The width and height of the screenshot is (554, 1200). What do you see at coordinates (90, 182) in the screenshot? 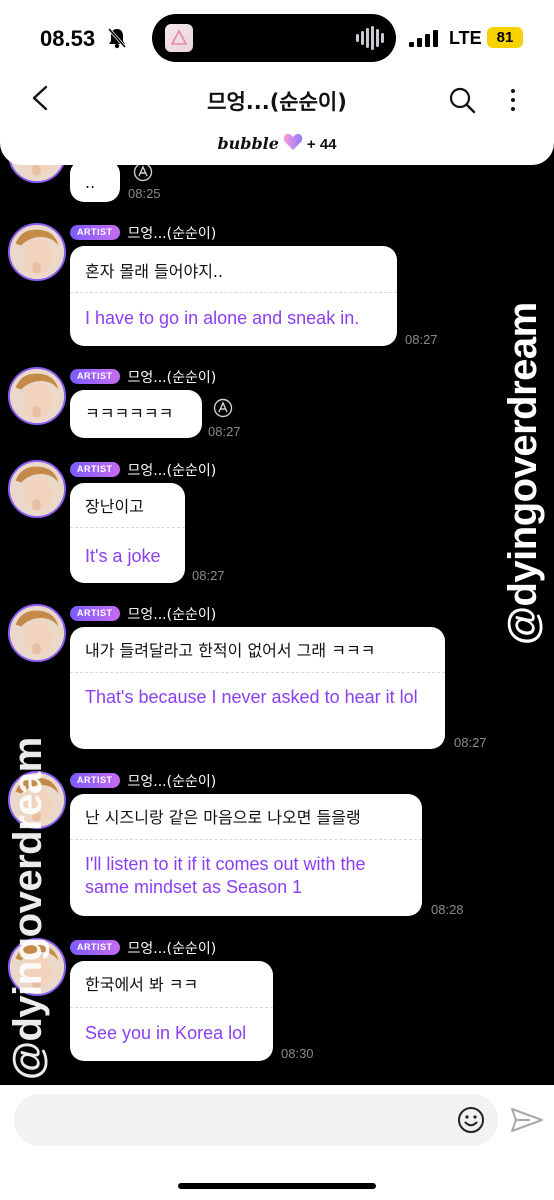
I see `message-korean: ..` at bounding box center [90, 182].